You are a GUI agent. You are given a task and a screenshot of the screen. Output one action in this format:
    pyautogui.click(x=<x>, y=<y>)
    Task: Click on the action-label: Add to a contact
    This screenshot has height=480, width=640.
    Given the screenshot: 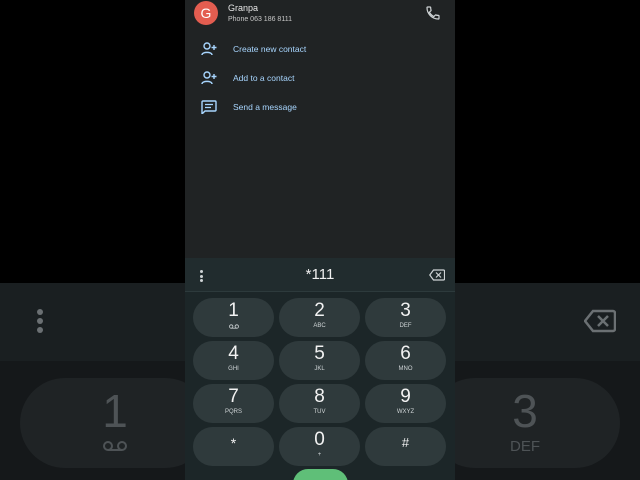 What is the action you would take?
    pyautogui.click(x=264, y=78)
    